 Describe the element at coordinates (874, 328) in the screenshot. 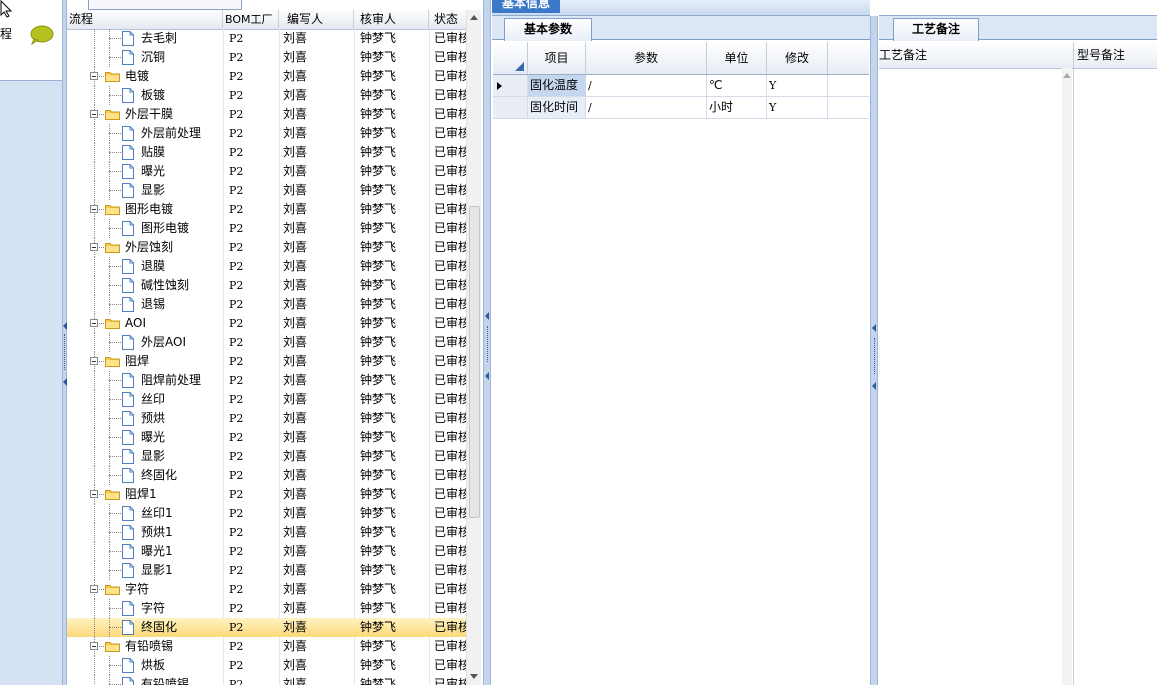

I see `collapse-right-icon` at that location.